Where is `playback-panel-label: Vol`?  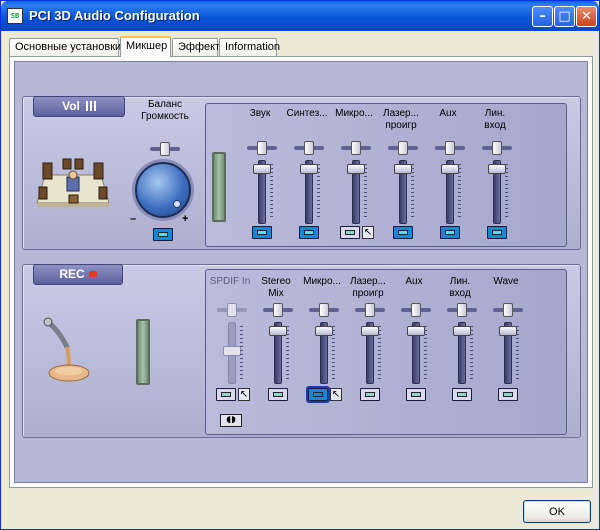
playback-panel-label: Vol is located at coordinates (79, 106).